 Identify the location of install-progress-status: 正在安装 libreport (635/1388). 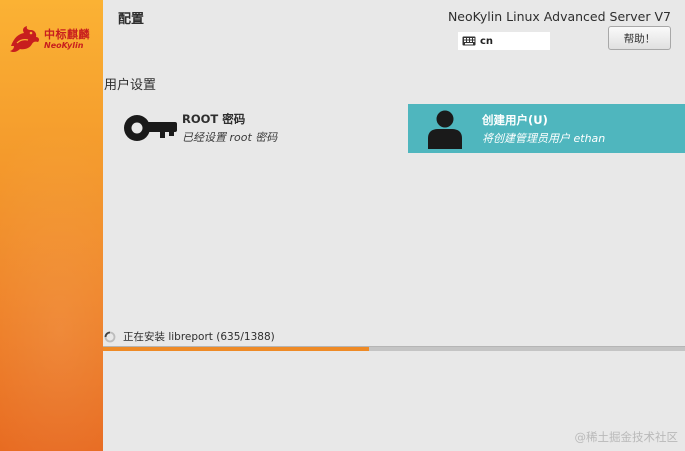
(189, 336).